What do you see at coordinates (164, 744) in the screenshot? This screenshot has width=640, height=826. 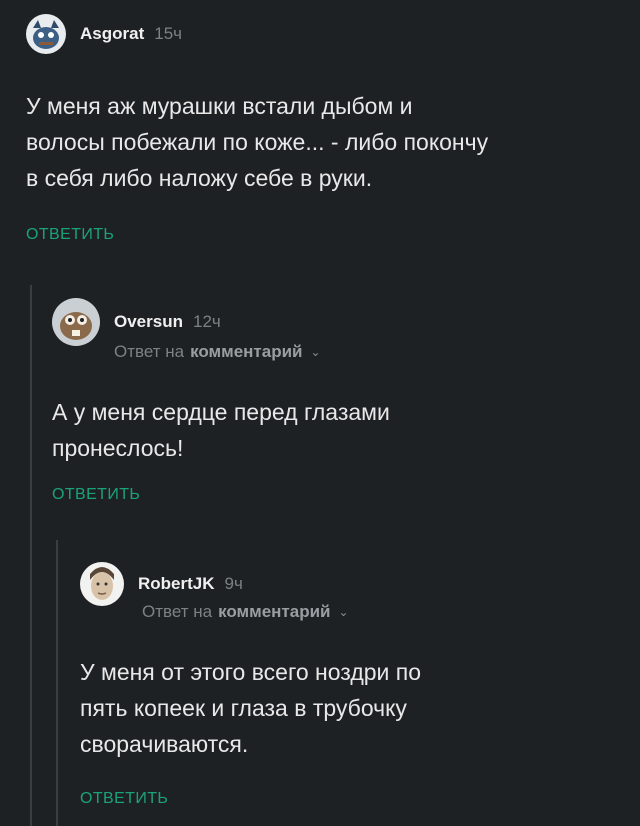 I see `comment-text-line: сворачиваются.` at bounding box center [164, 744].